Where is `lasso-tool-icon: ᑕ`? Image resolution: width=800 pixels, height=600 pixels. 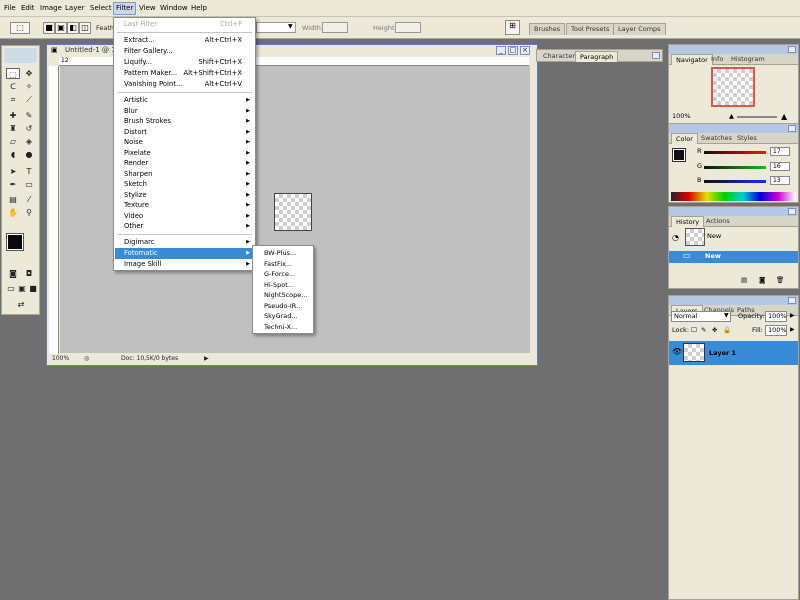
lasso-tool-icon: ᑕ is located at coordinates (13, 86).